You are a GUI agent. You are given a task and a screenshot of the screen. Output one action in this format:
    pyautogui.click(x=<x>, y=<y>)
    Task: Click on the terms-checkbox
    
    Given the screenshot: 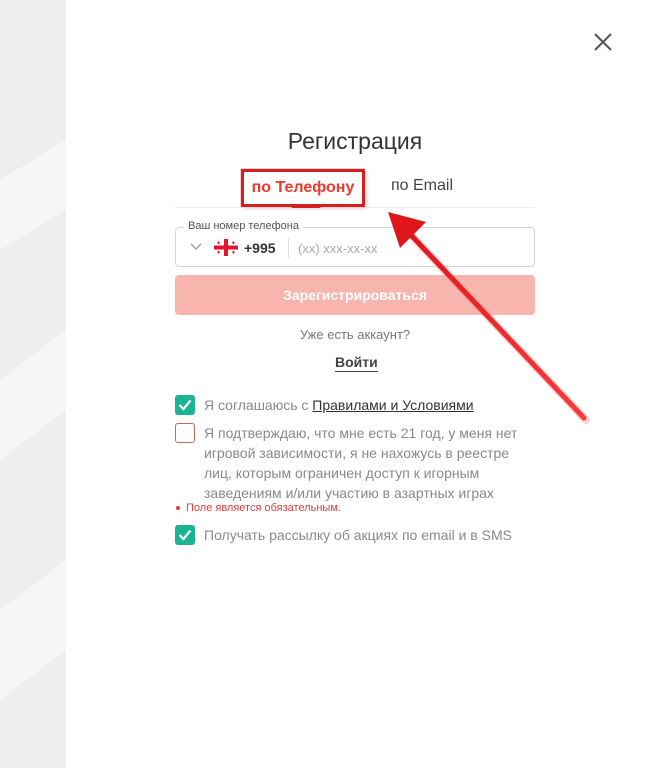 What is the action you would take?
    pyautogui.click(x=185, y=405)
    